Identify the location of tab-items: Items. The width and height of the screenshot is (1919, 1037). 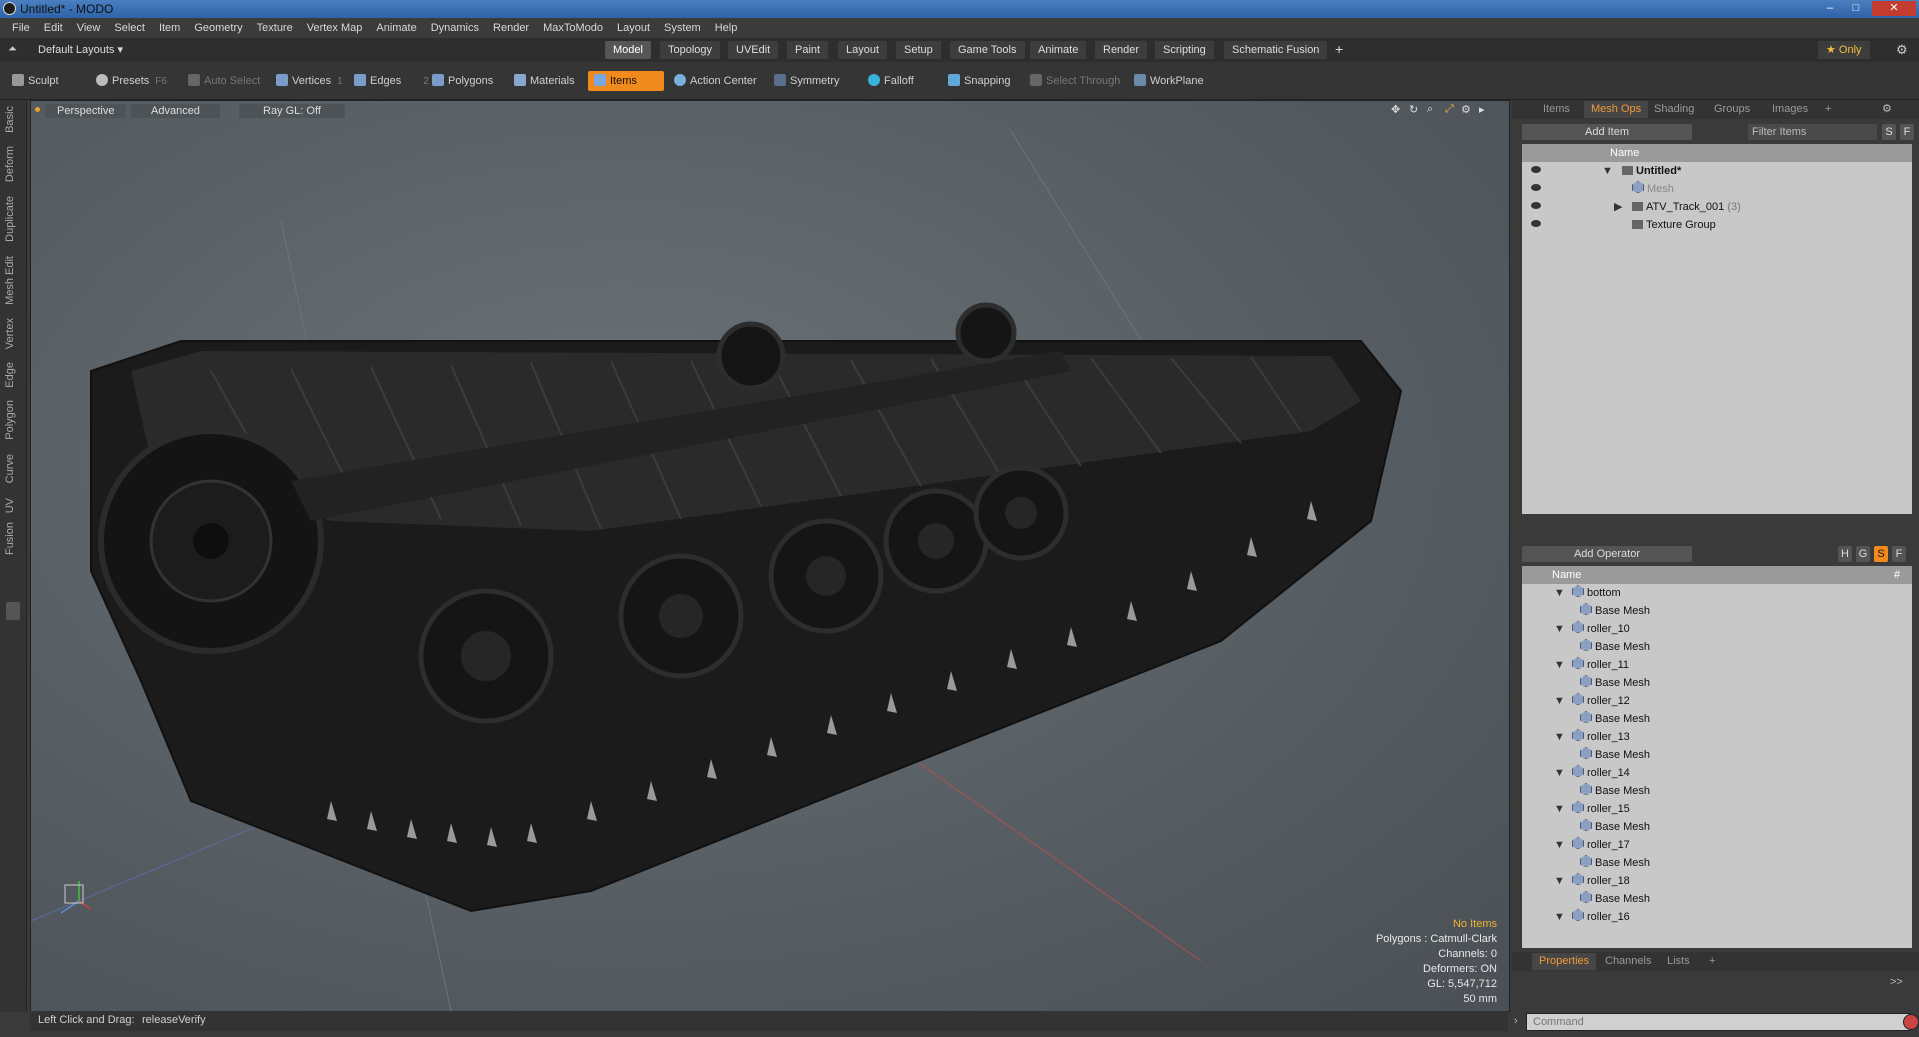
(1556, 109).